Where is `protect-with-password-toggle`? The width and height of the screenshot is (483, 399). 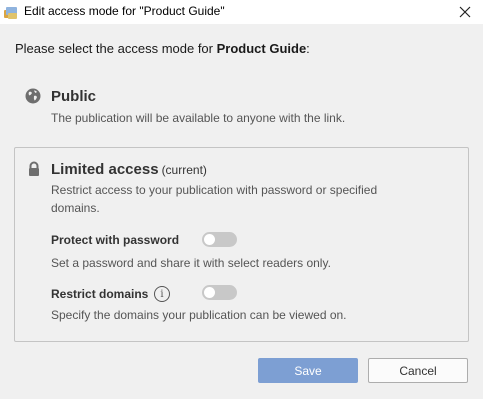 protect-with-password-toggle is located at coordinates (219, 239).